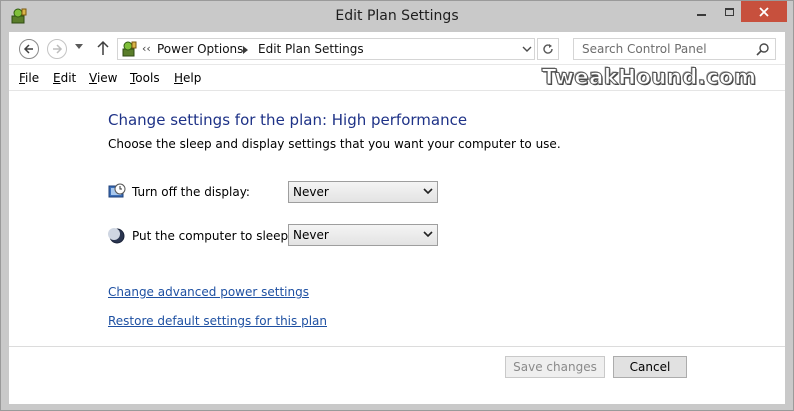  I want to click on breadcrumb-edit-plan-settings: Edit Plan Settings, so click(311, 49).